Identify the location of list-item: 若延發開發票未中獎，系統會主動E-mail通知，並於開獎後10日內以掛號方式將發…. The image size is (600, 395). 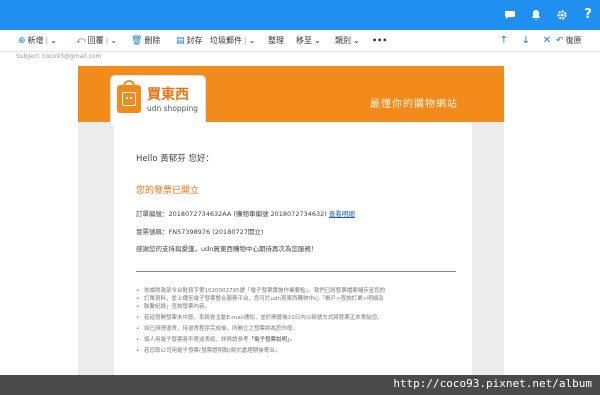
(301, 318).